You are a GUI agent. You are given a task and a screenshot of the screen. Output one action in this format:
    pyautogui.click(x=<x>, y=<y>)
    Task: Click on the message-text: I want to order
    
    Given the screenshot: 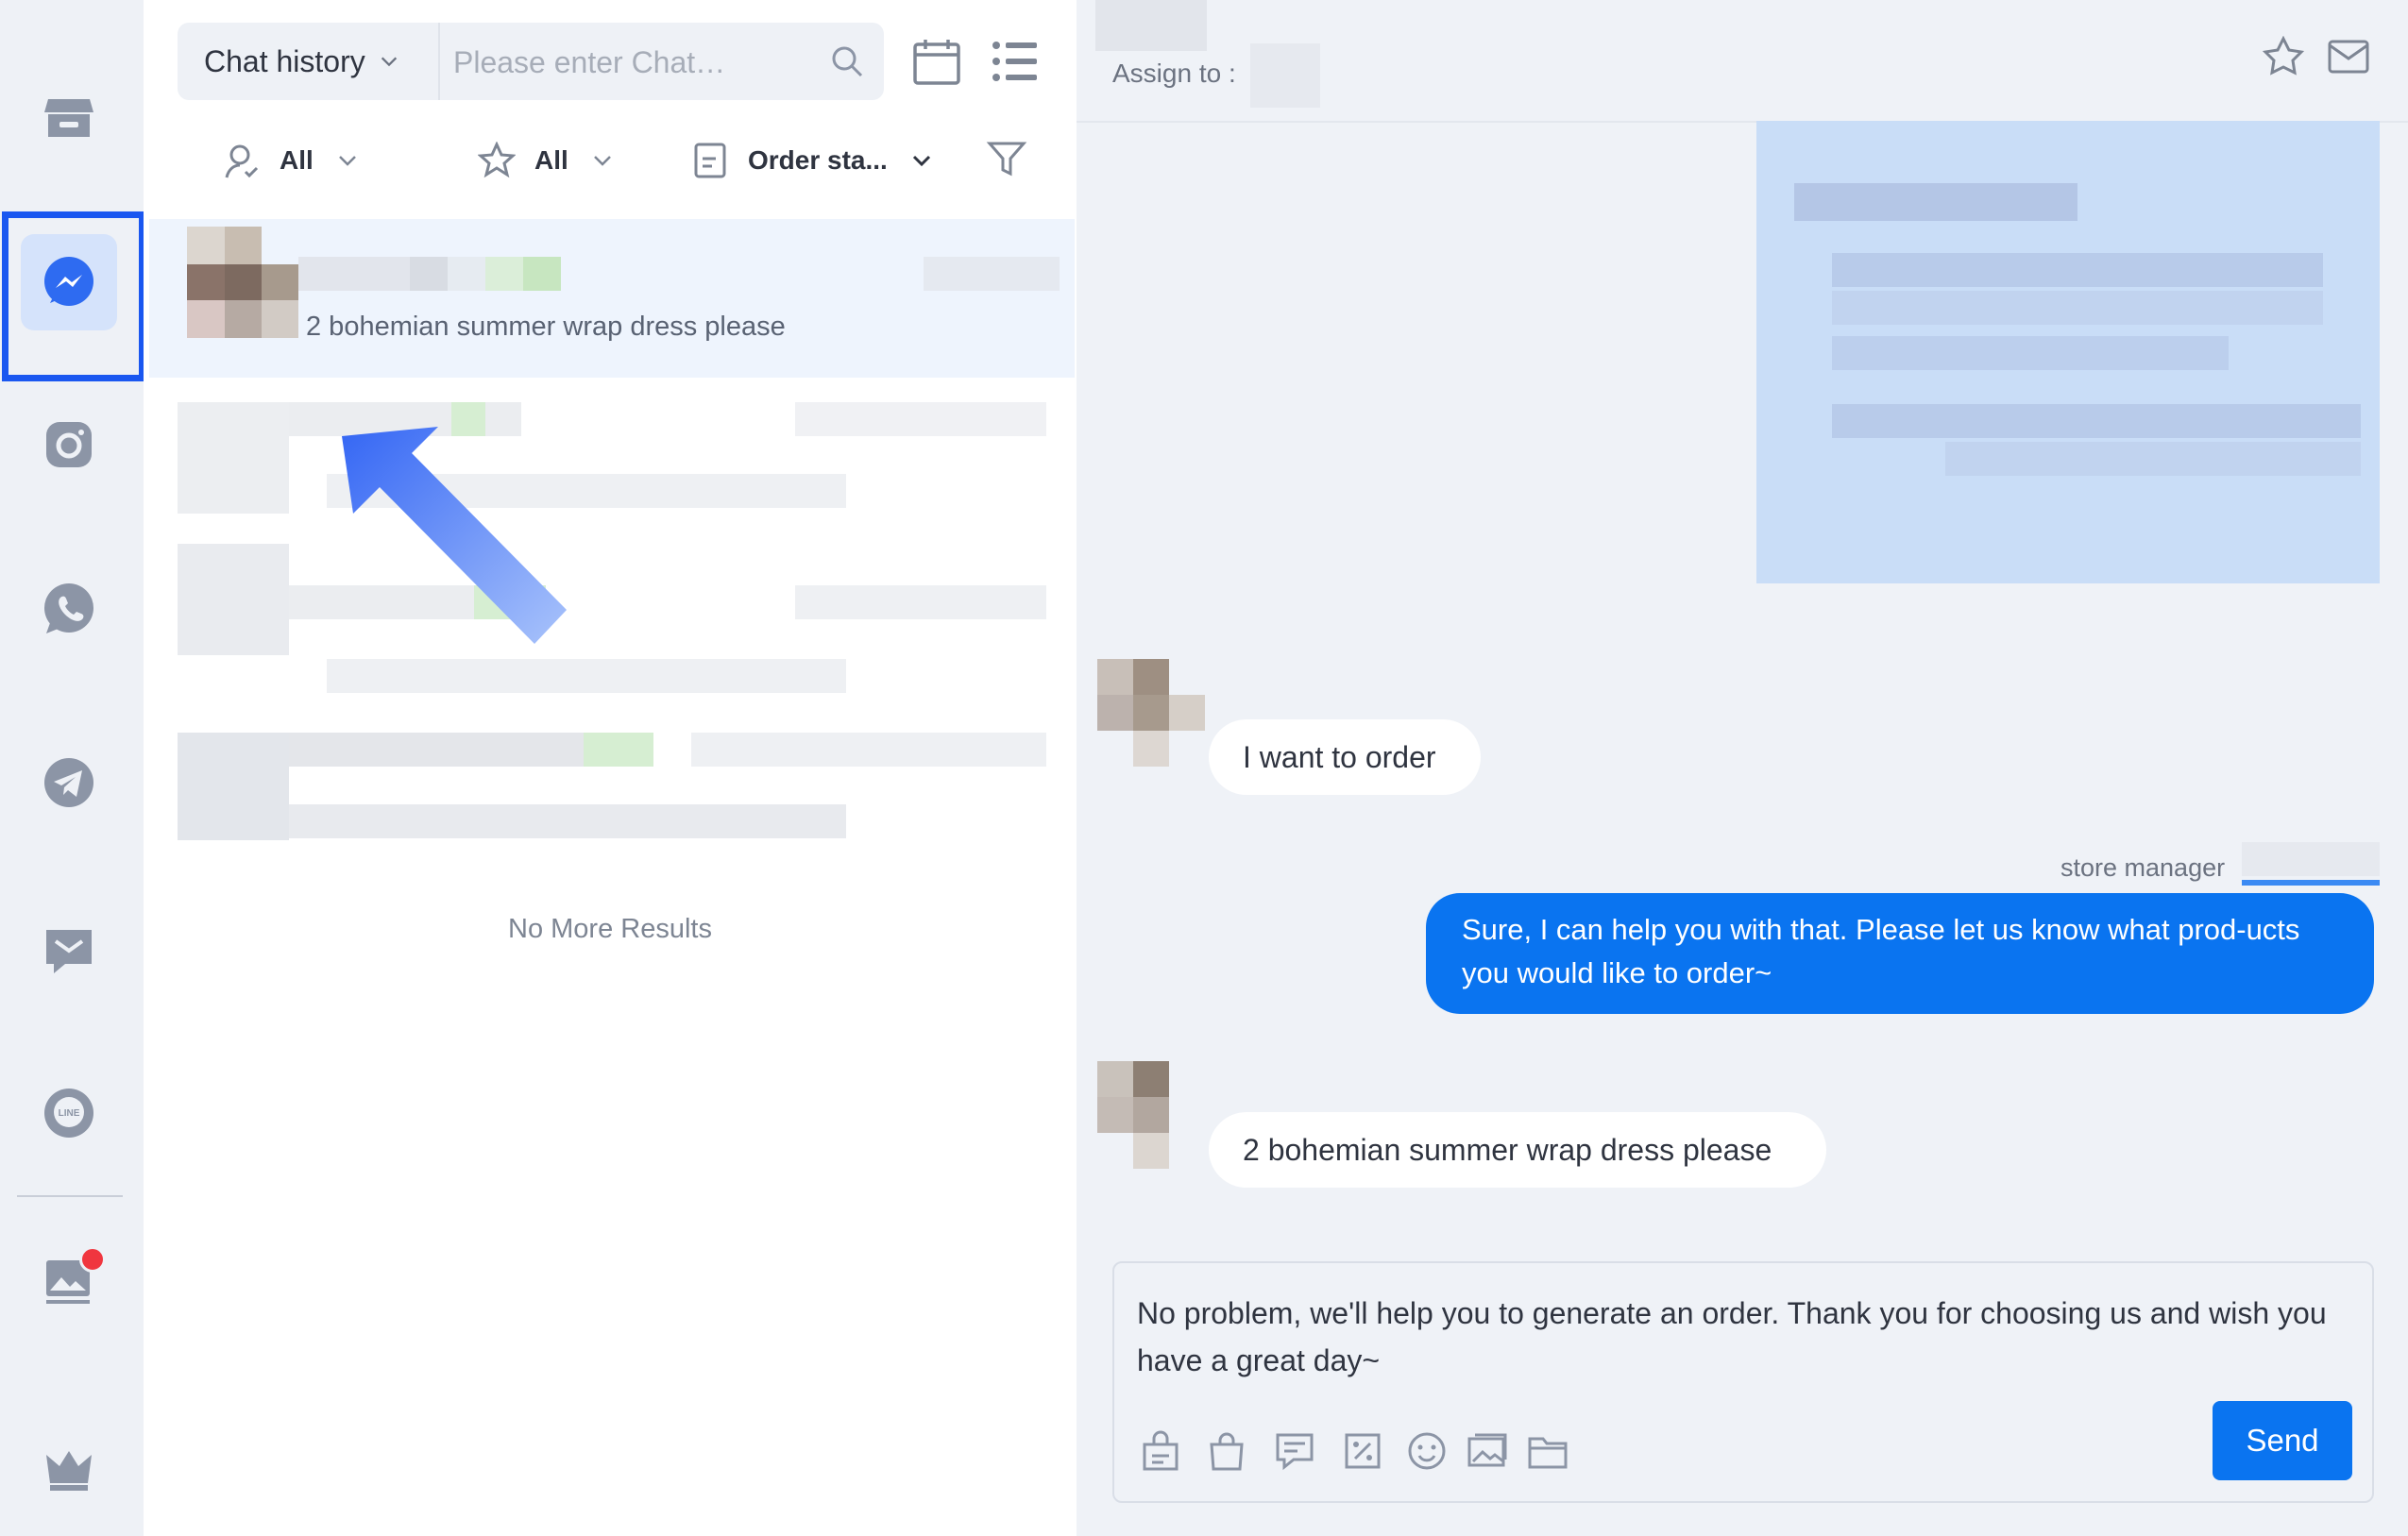 What is the action you would take?
    pyautogui.click(x=1339, y=756)
    